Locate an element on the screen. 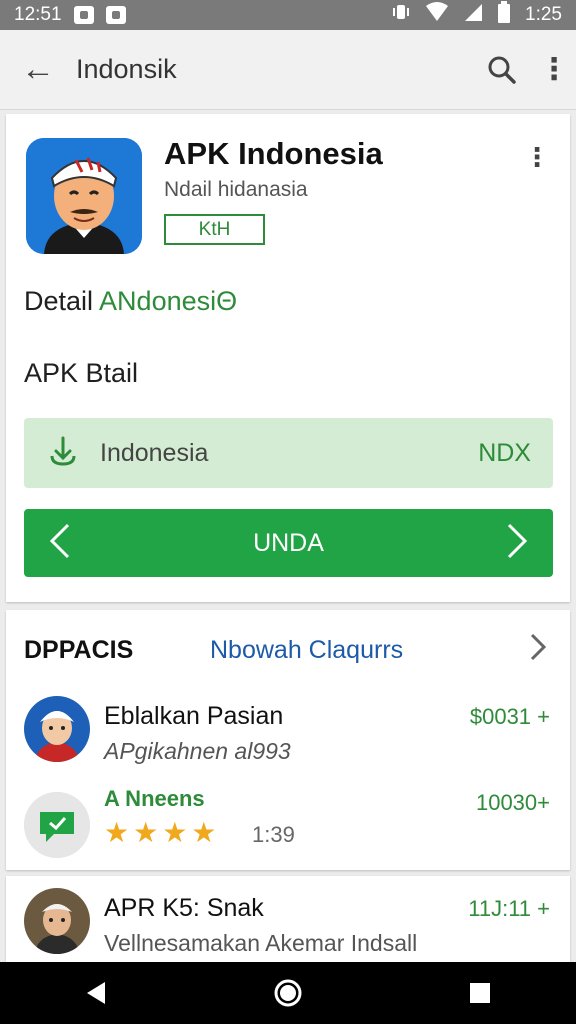  nav-home-icon is located at coordinates (288, 993).